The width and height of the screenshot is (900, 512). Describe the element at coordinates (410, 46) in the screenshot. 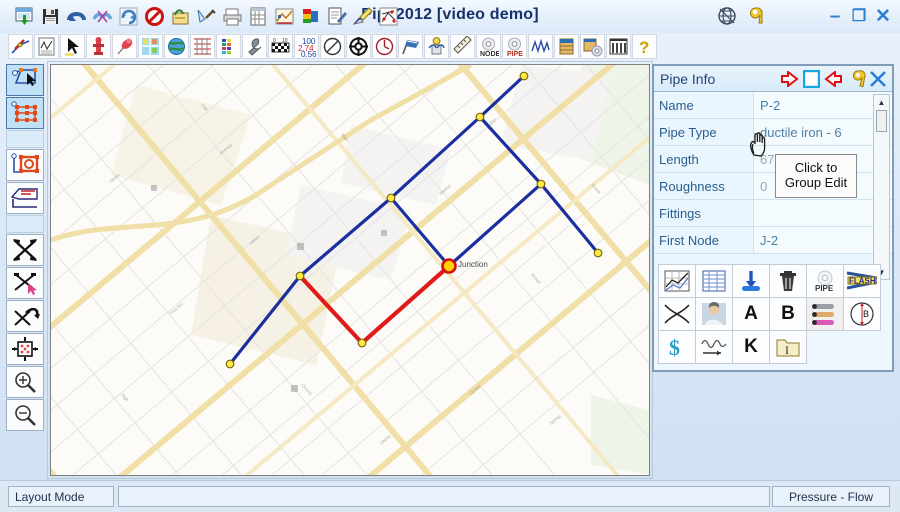

I see `flag-icon` at that location.